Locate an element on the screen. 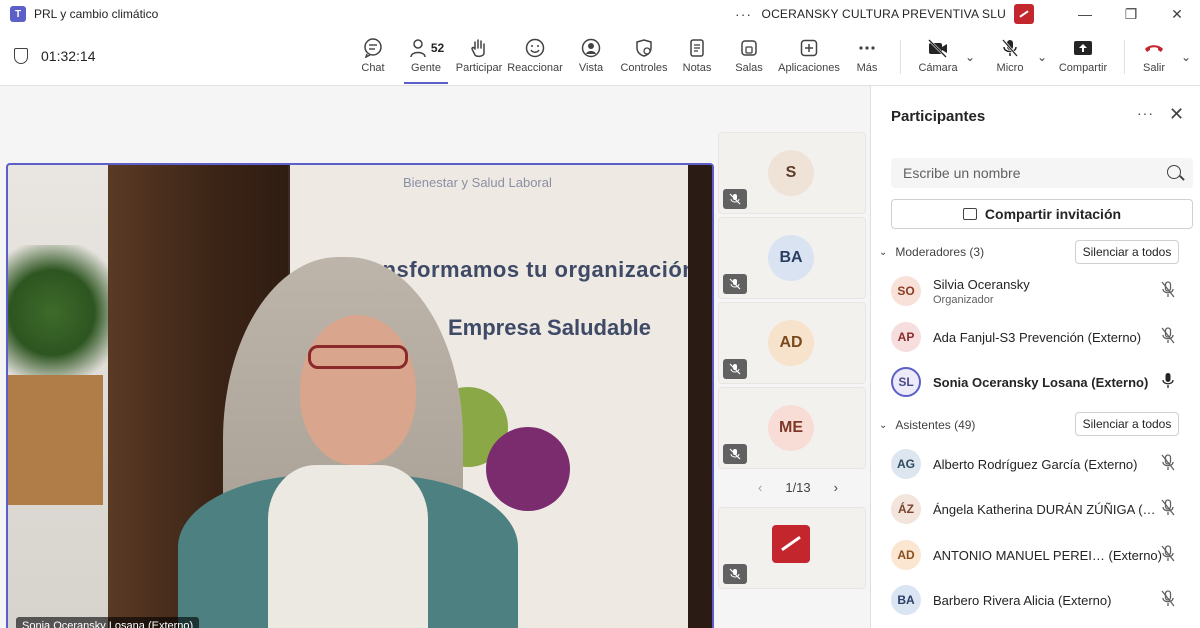  mute-all-attendees-button: Silenciar a todos is located at coordinates (1127, 424).